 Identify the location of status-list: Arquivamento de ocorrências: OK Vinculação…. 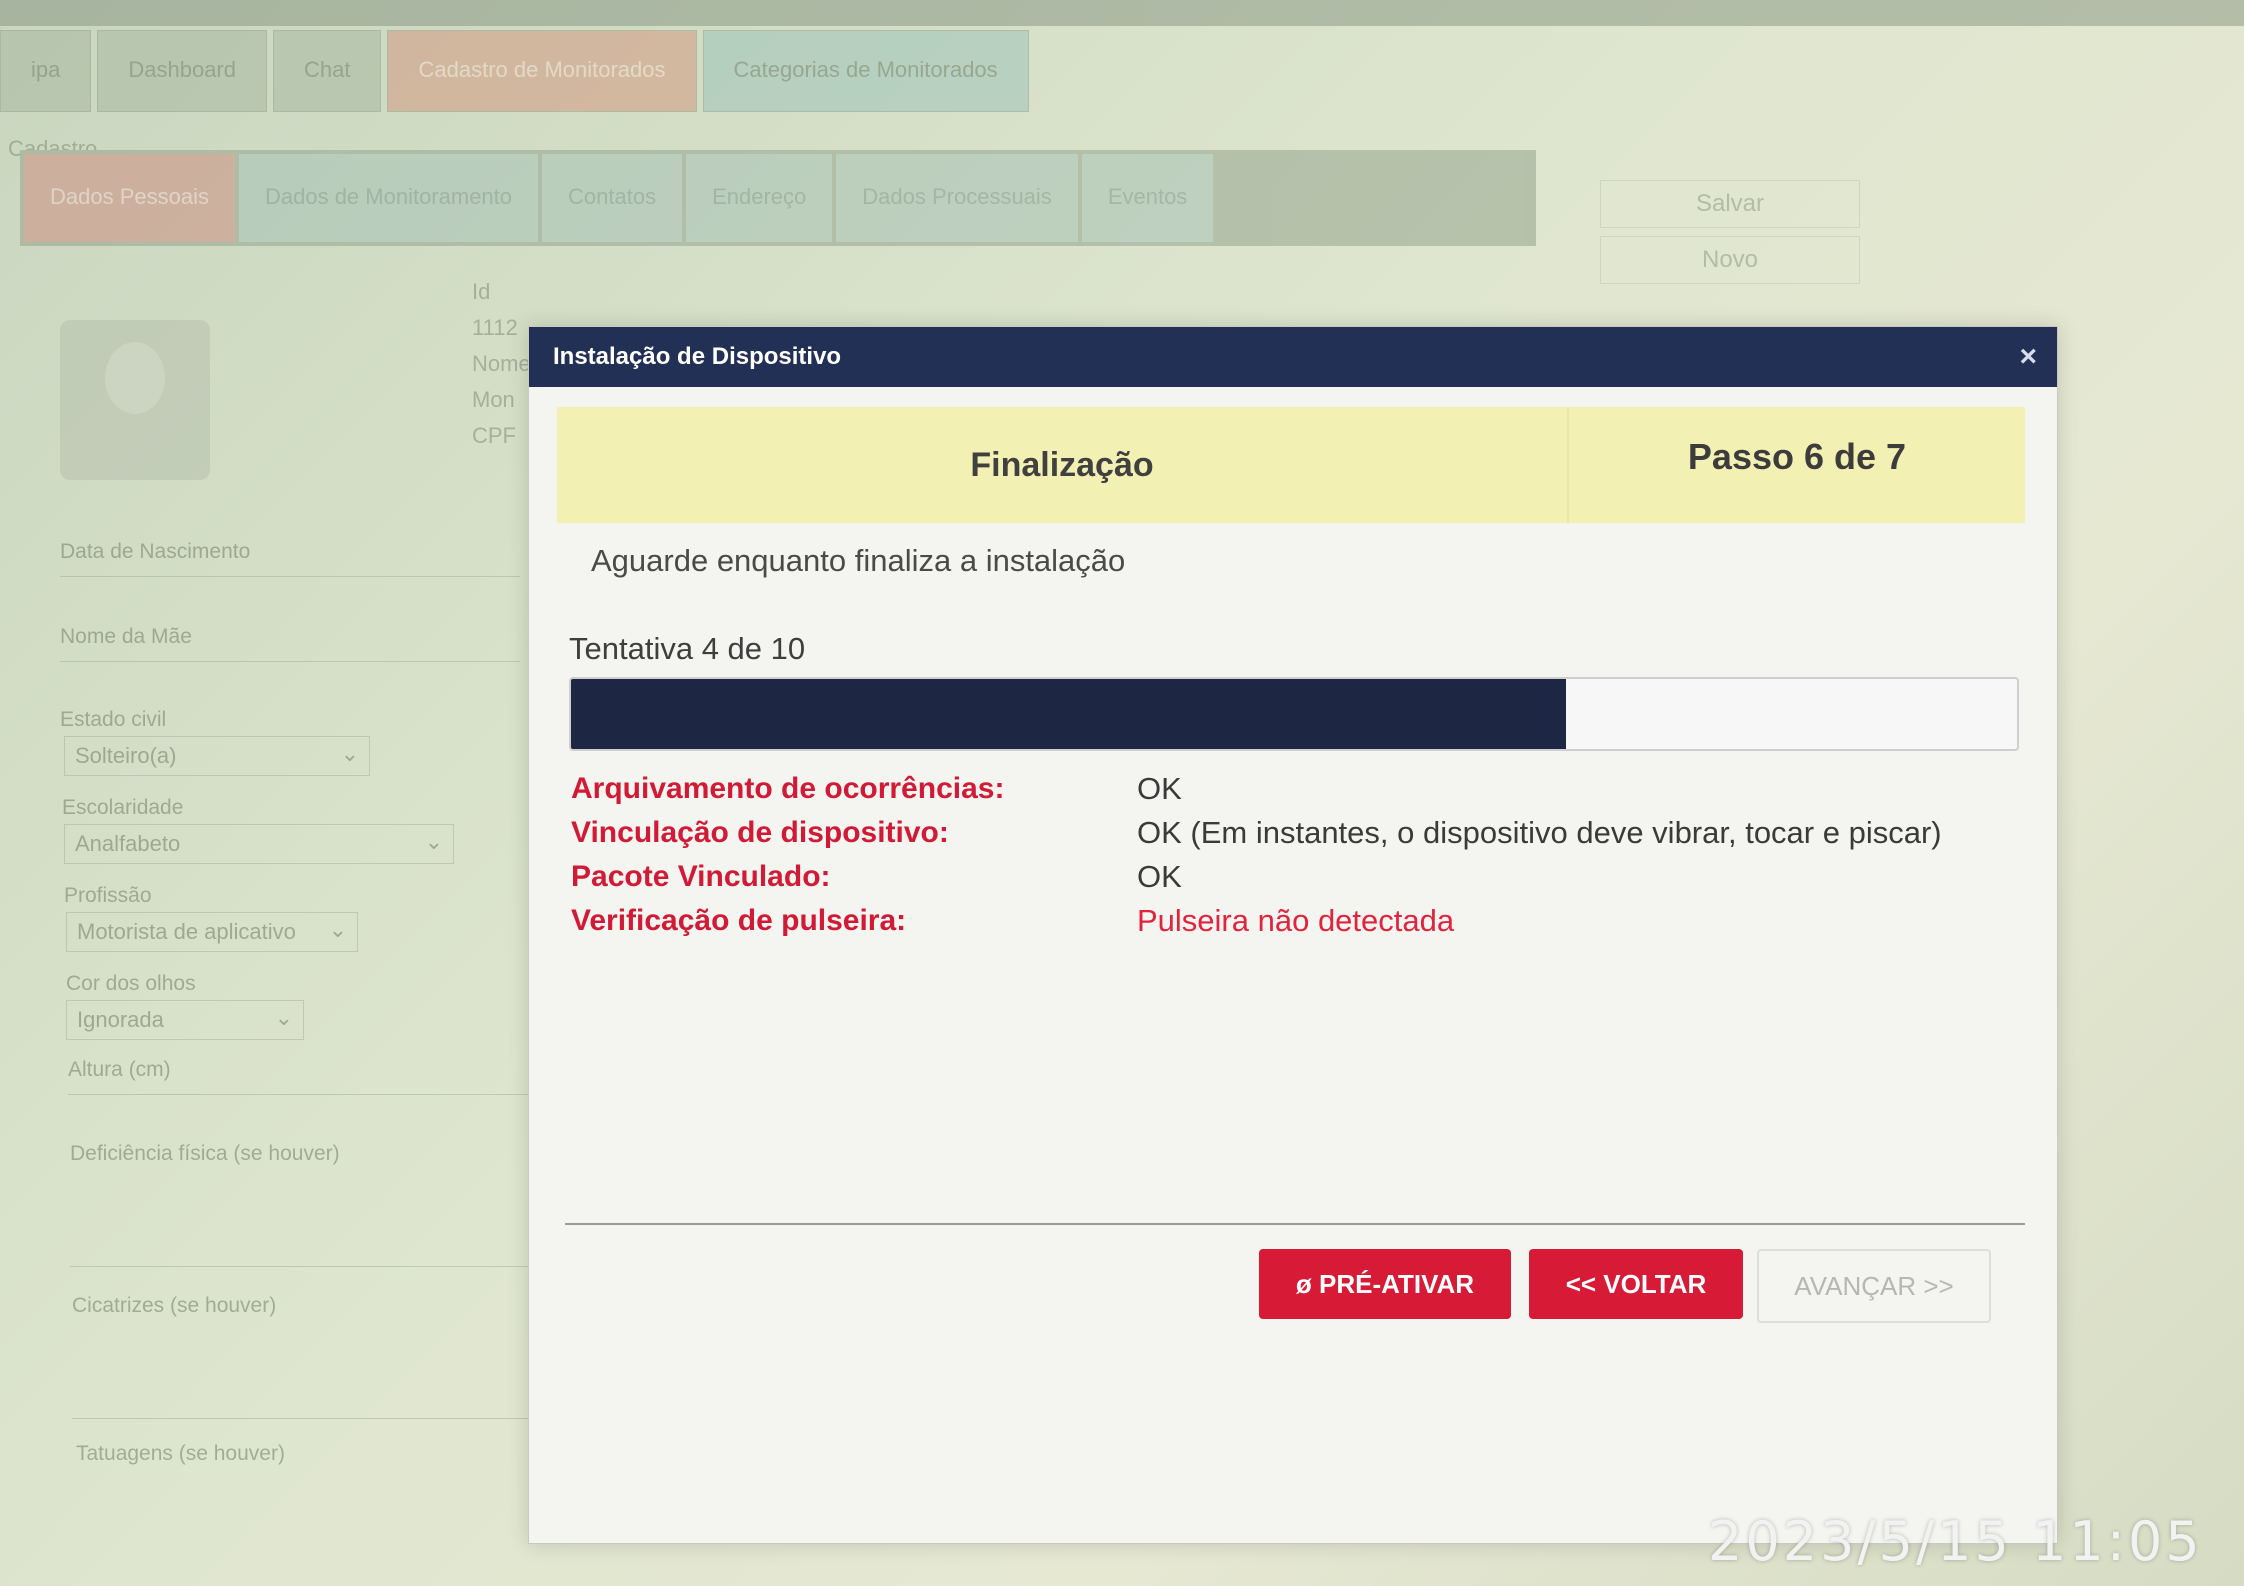
(1301, 855).